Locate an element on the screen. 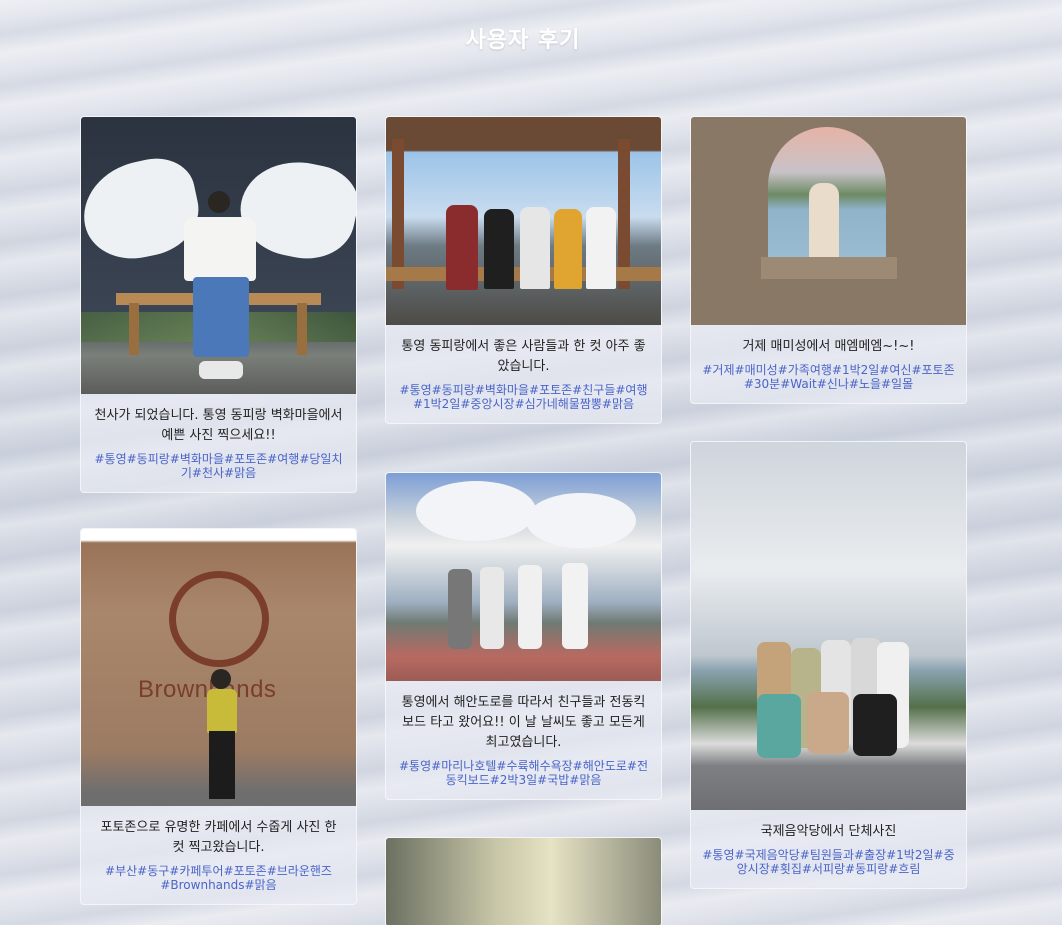  review-caption: 포토존으로 유명한 카페에서 수줍게 사진 한 컷 찍고왔습니다. is located at coordinates (218, 837).